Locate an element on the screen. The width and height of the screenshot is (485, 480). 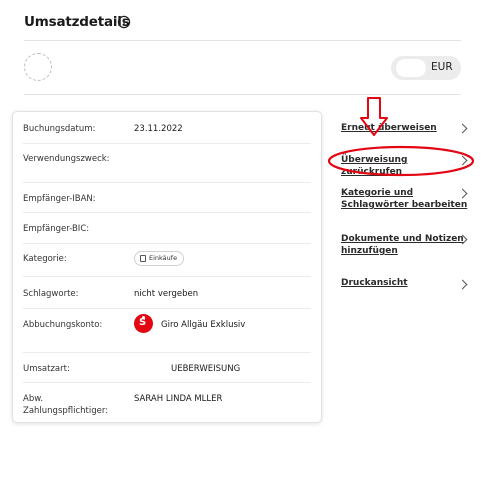
keywords-label: Schlagworte: is located at coordinates (51, 294).